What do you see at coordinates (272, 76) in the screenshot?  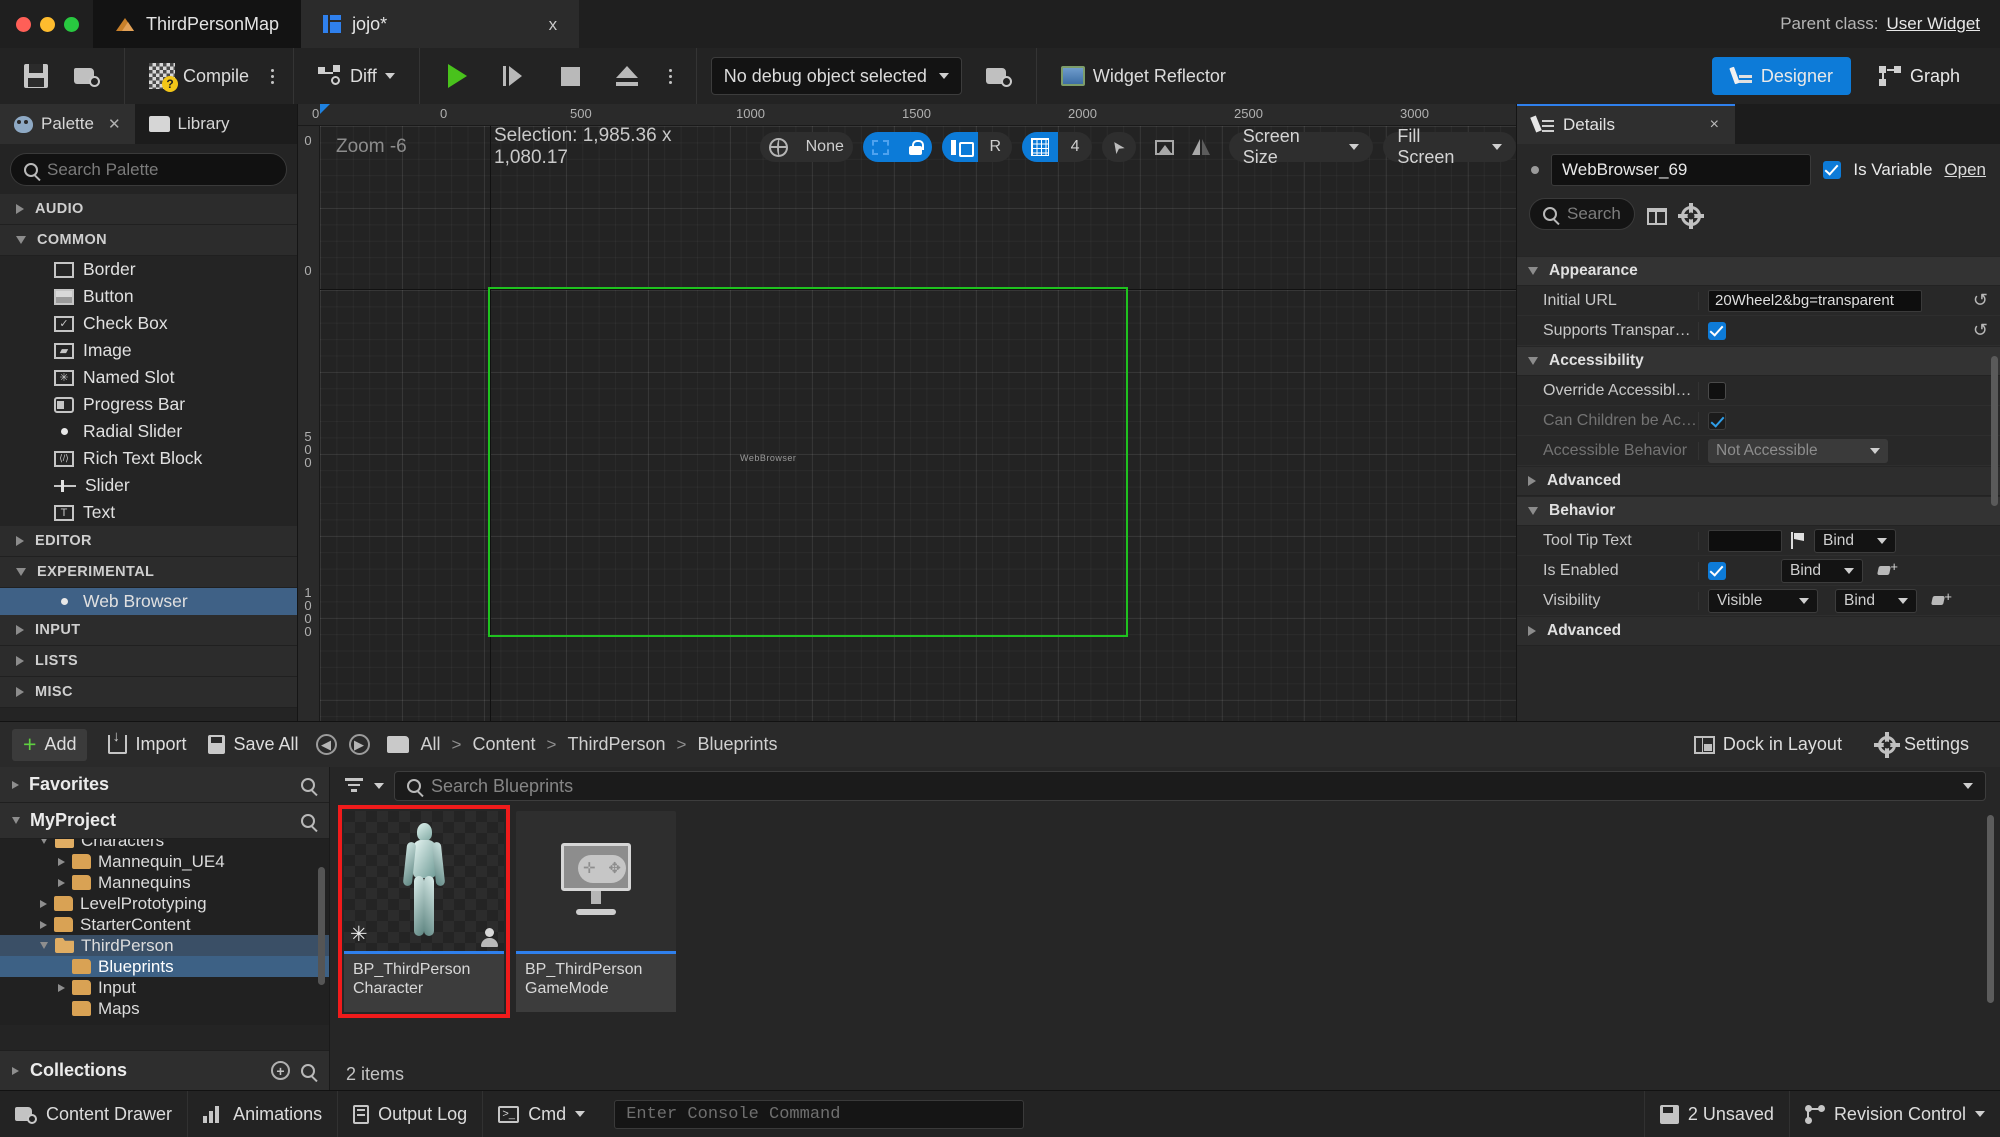 I see `compile-options-button` at bounding box center [272, 76].